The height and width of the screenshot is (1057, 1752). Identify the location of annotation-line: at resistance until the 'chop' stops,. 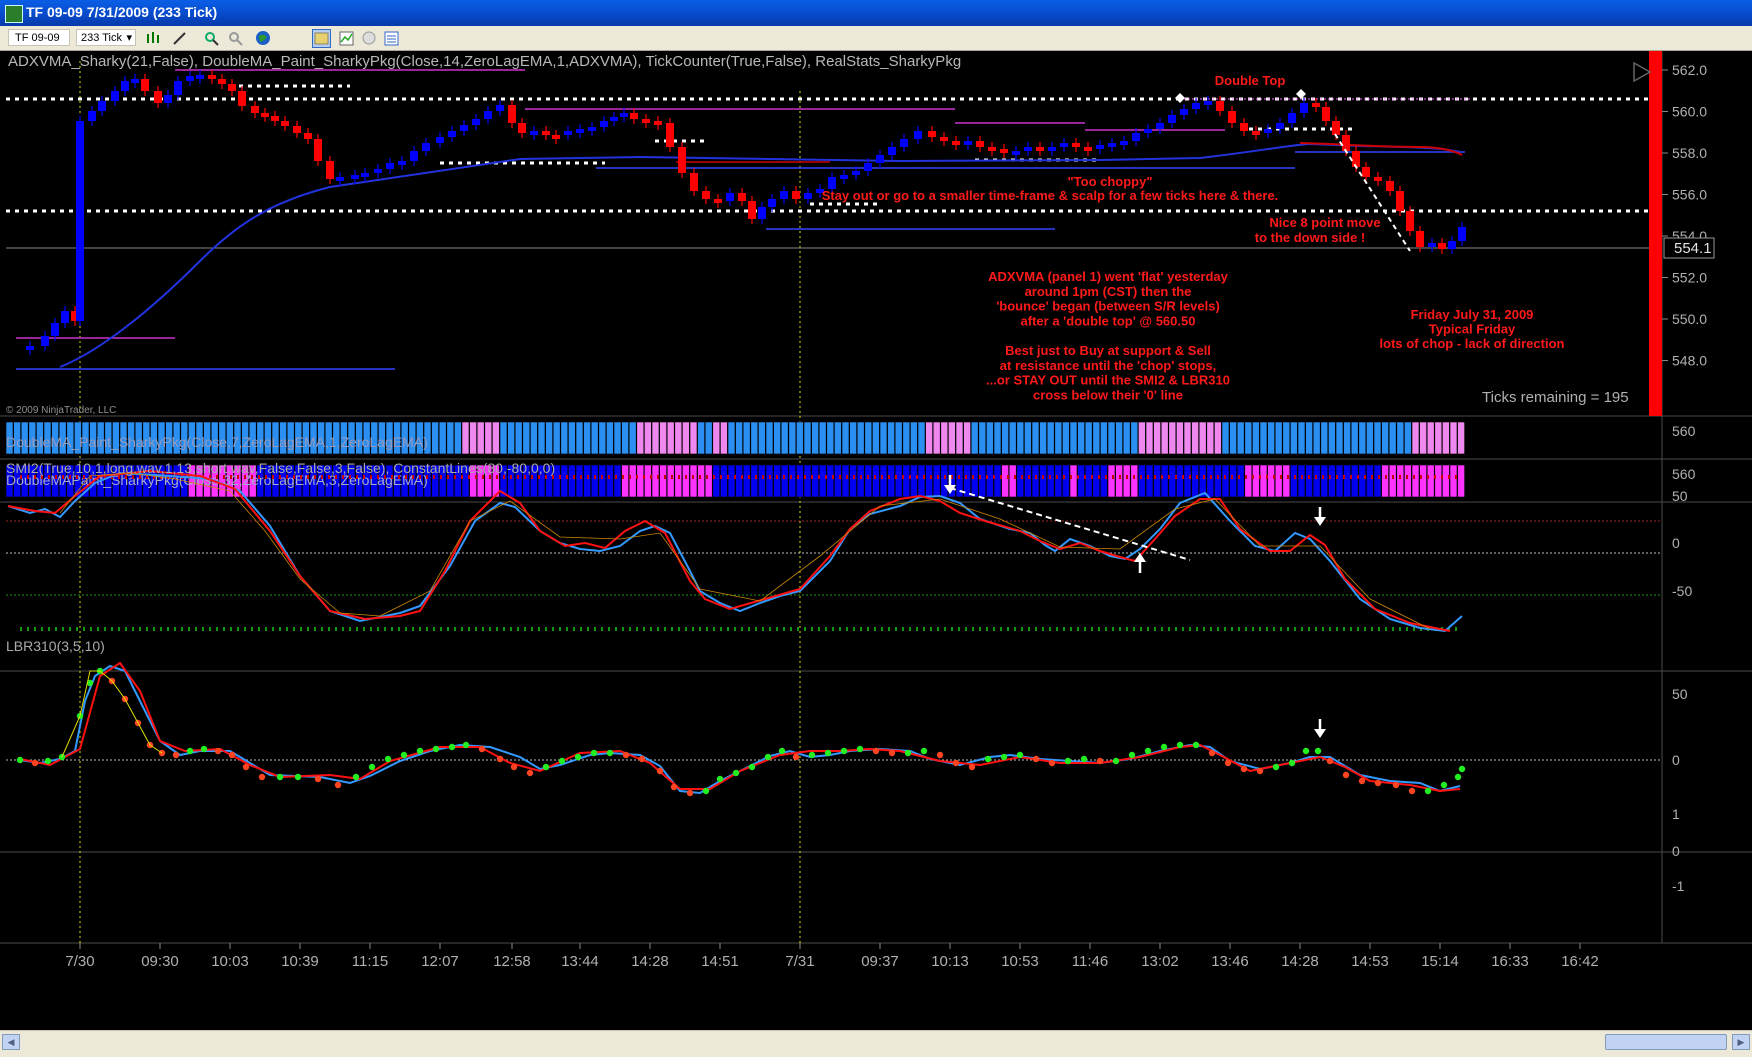
(1108, 365).